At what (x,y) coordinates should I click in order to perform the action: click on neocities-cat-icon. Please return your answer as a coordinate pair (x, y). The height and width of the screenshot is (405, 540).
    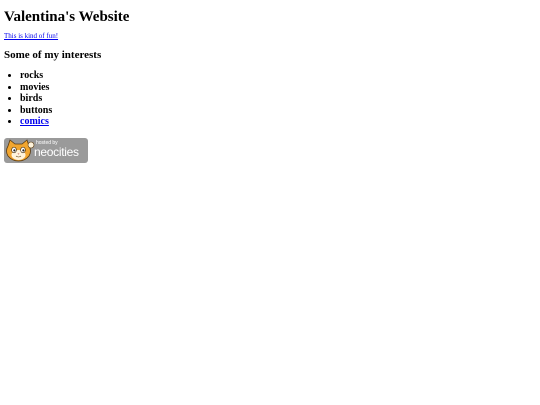
    Looking at the image, I should click on (20, 150).